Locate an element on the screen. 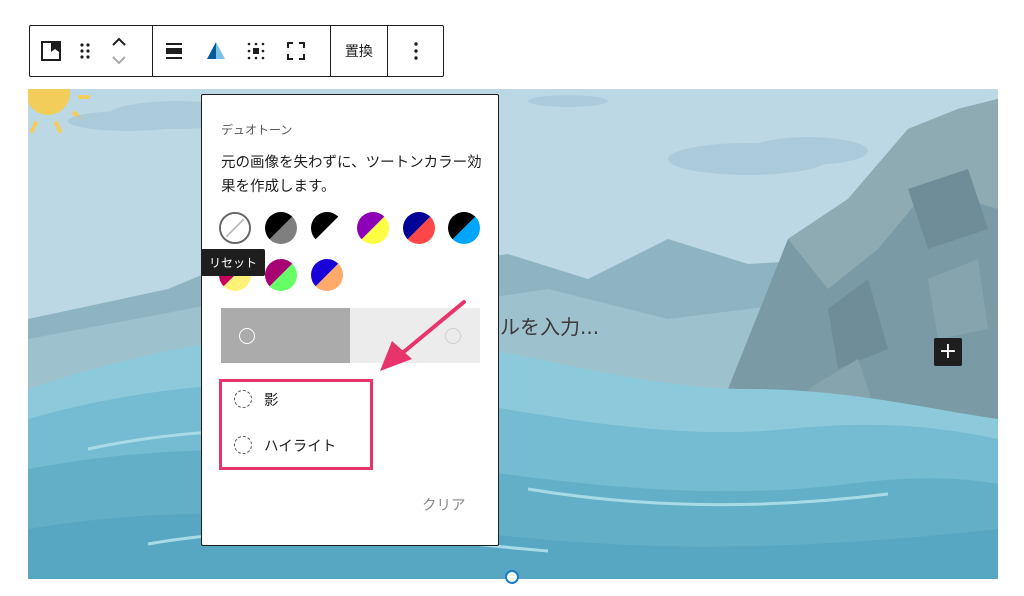  duotone-title: デュオトーン is located at coordinates (257, 130).